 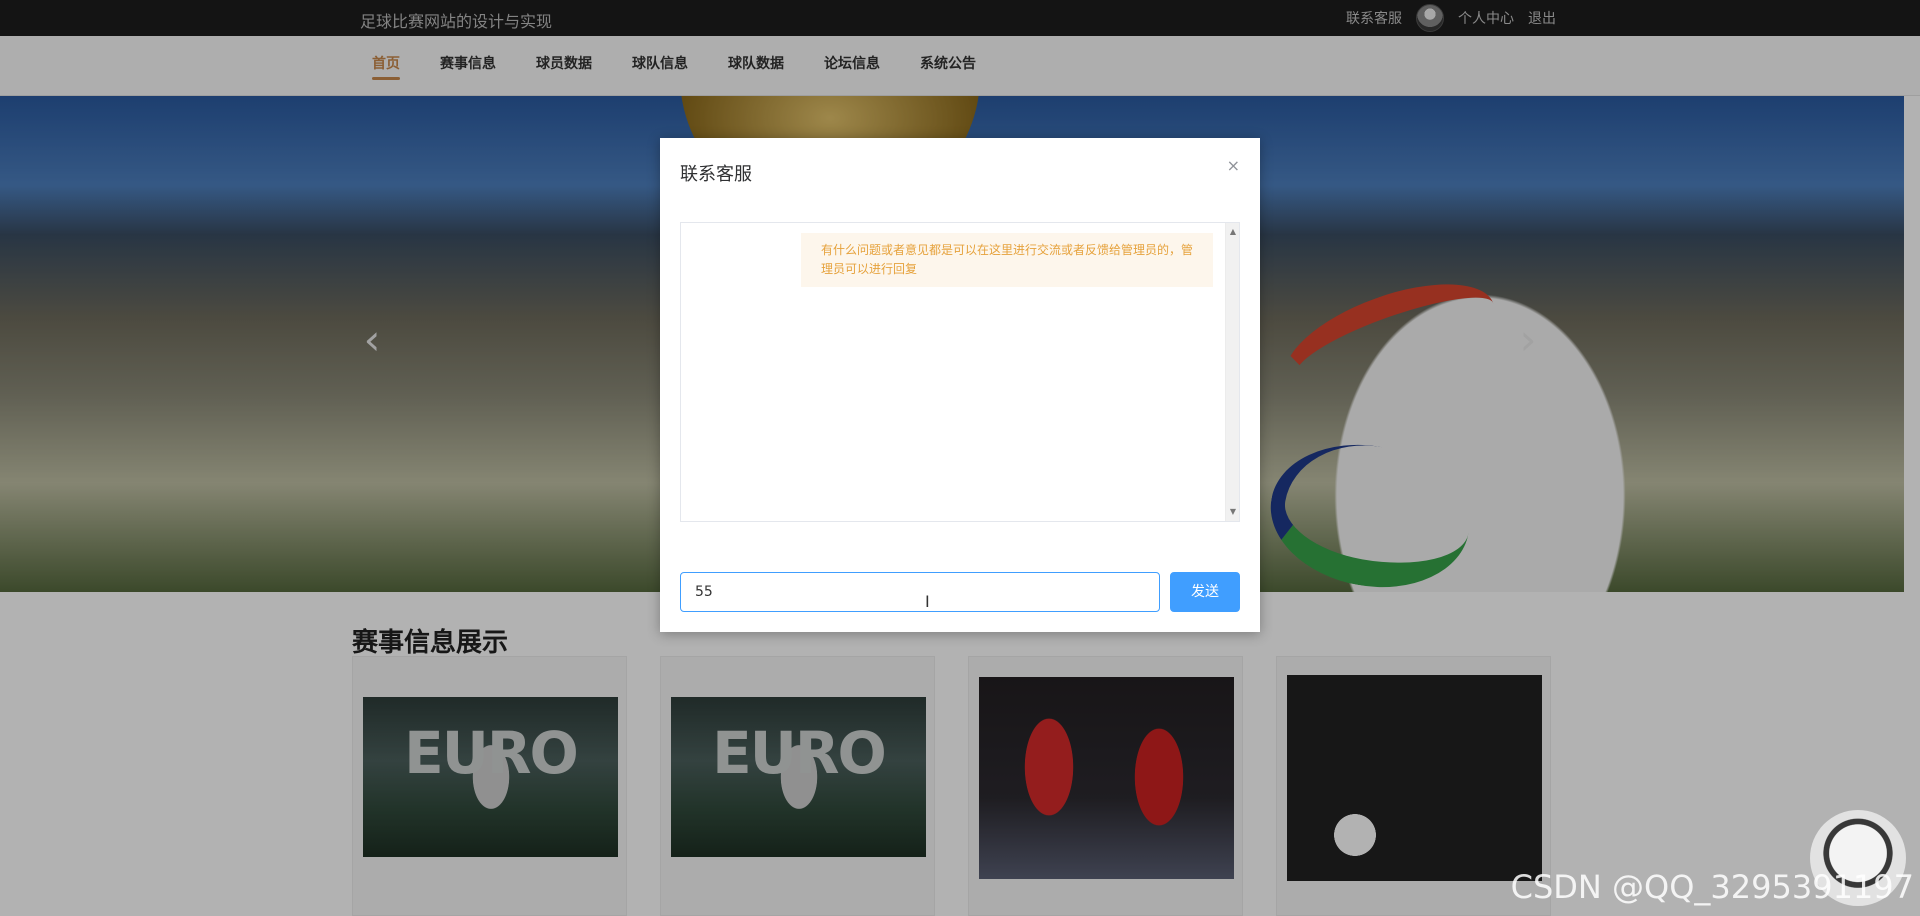 What do you see at coordinates (716, 174) in the screenshot?
I see `dialog-title: 联系客服` at bounding box center [716, 174].